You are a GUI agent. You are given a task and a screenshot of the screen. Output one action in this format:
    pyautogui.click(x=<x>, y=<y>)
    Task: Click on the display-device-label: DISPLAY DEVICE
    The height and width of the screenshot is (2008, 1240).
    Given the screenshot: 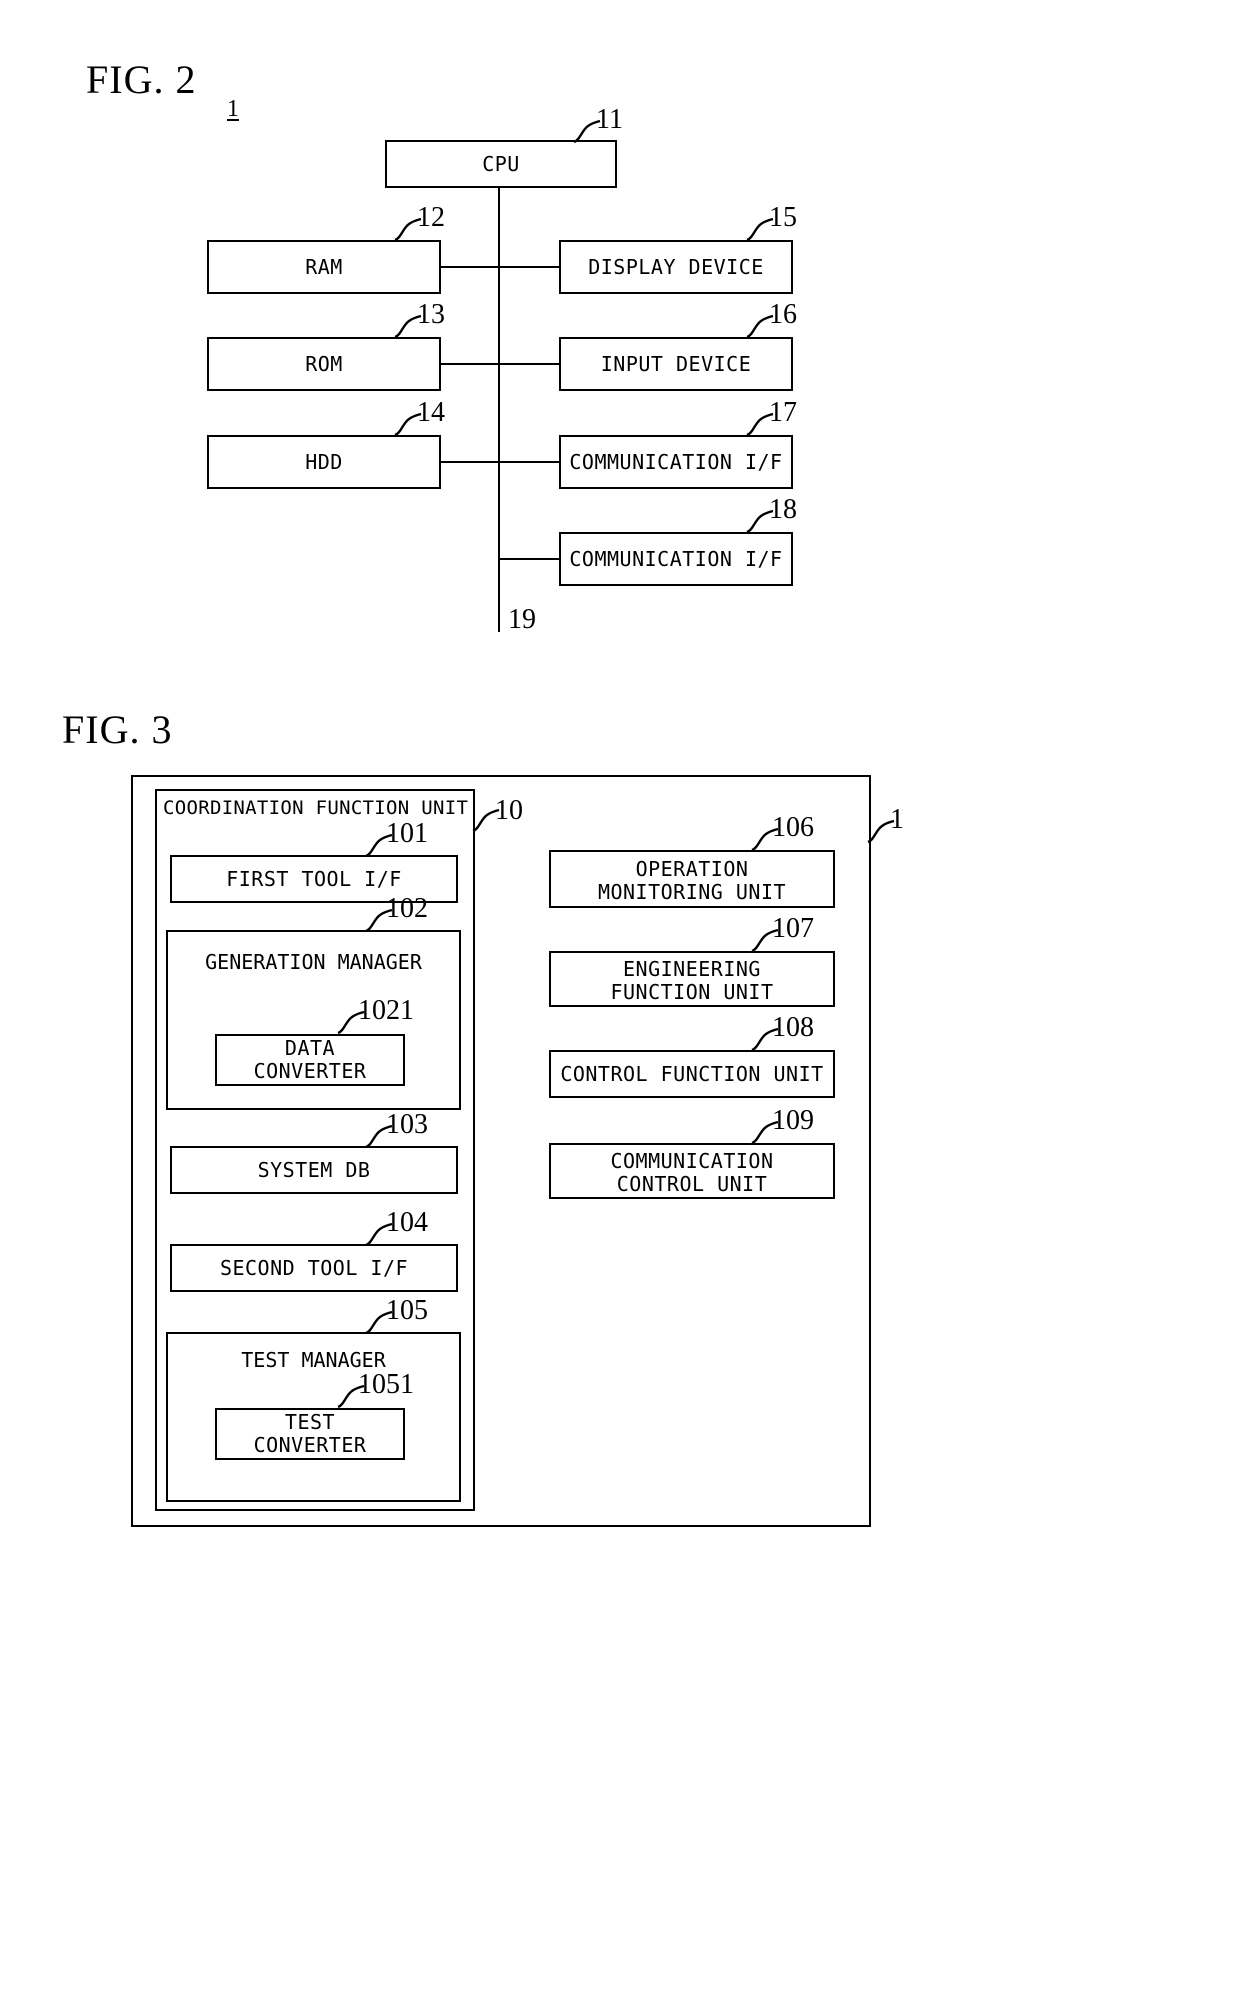 What is the action you would take?
    pyautogui.click(x=676, y=266)
    